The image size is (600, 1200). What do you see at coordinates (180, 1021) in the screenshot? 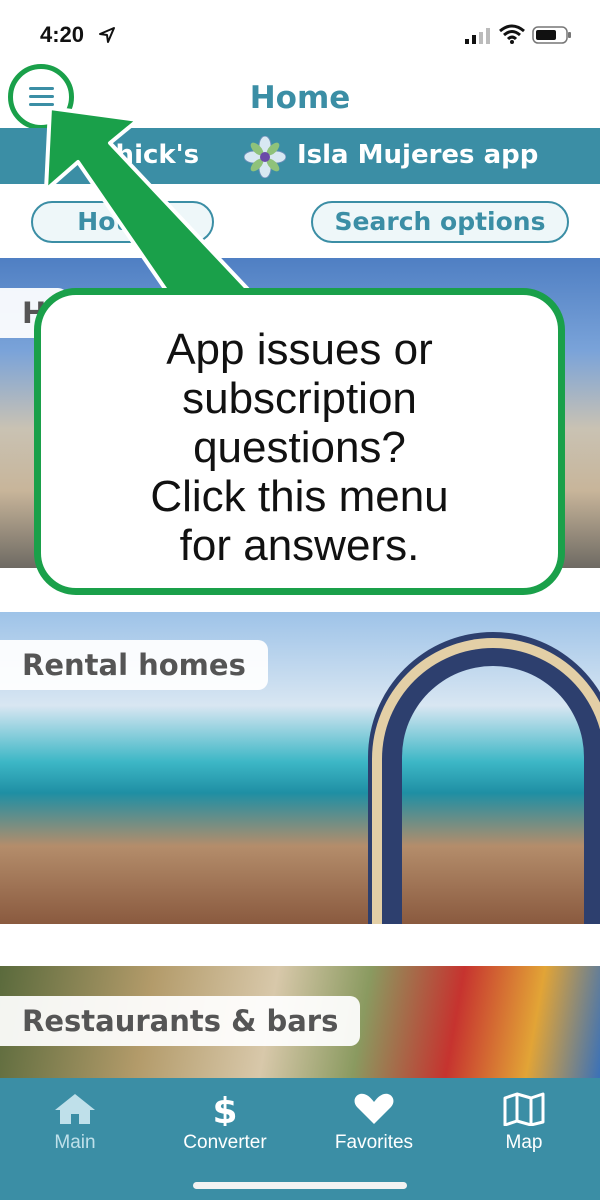
I see `restaurants-bars-card-label: Restaurants & bars` at bounding box center [180, 1021].